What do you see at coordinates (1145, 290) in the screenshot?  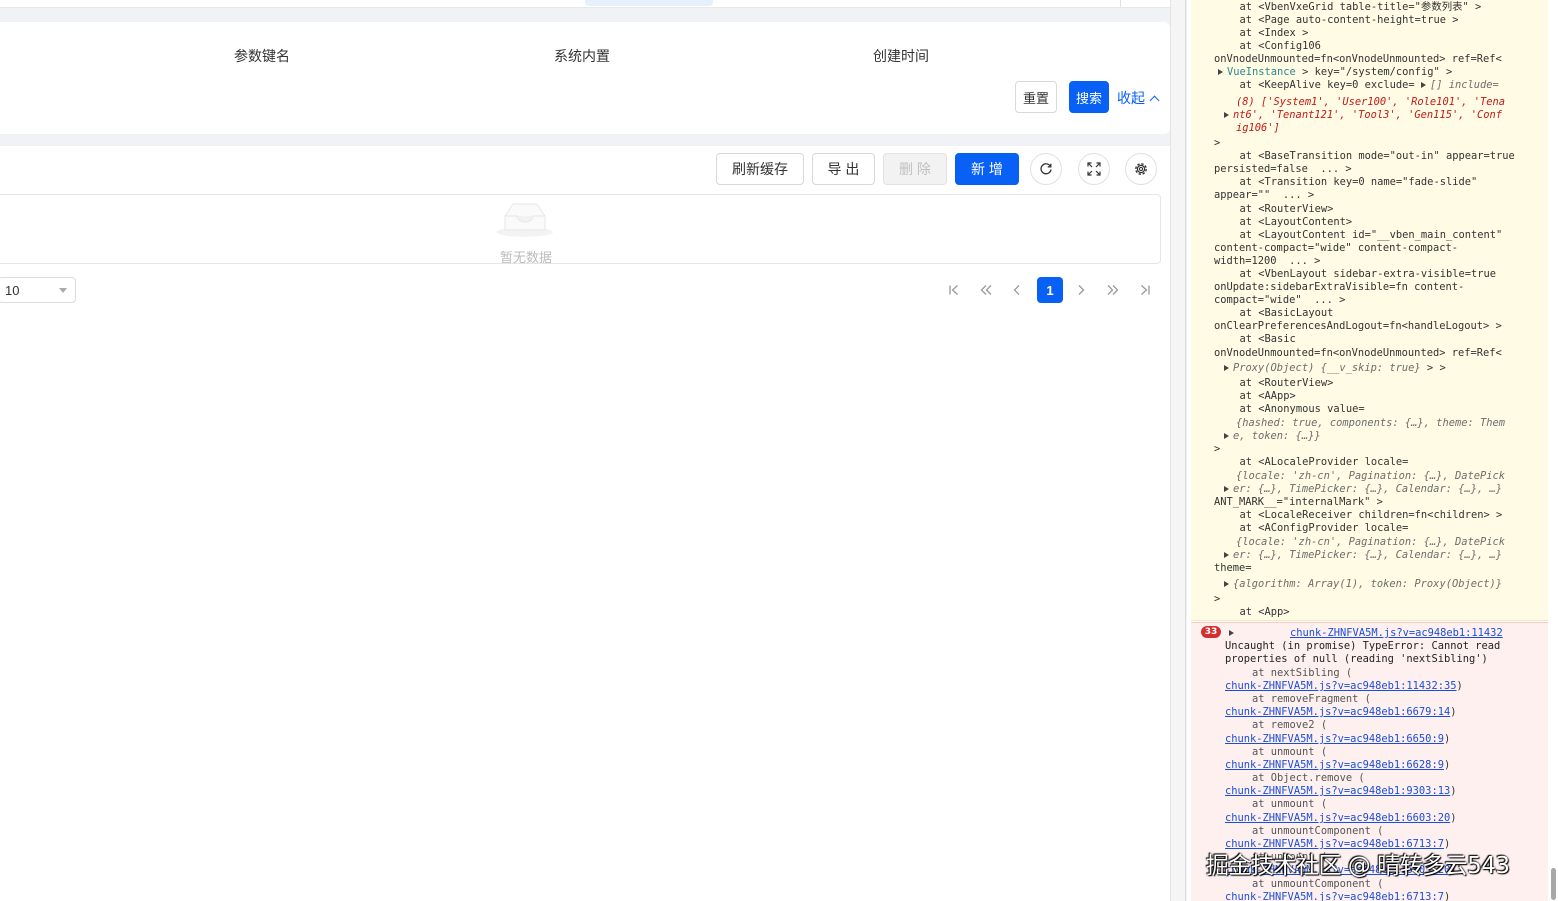 I see `last-page-button` at bounding box center [1145, 290].